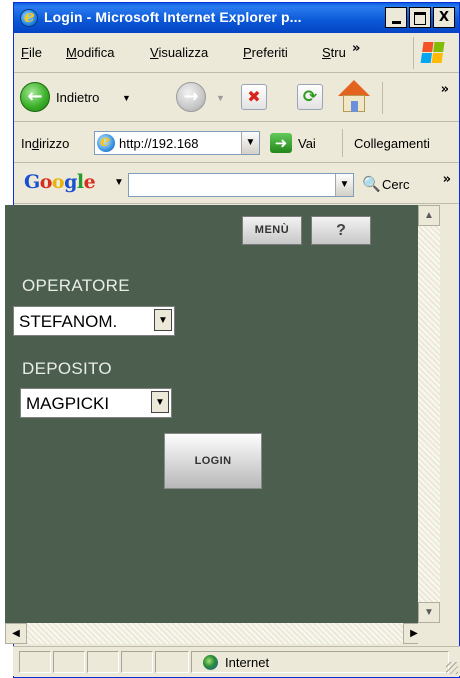  I want to click on status-bar: Internet, so click(236, 661).